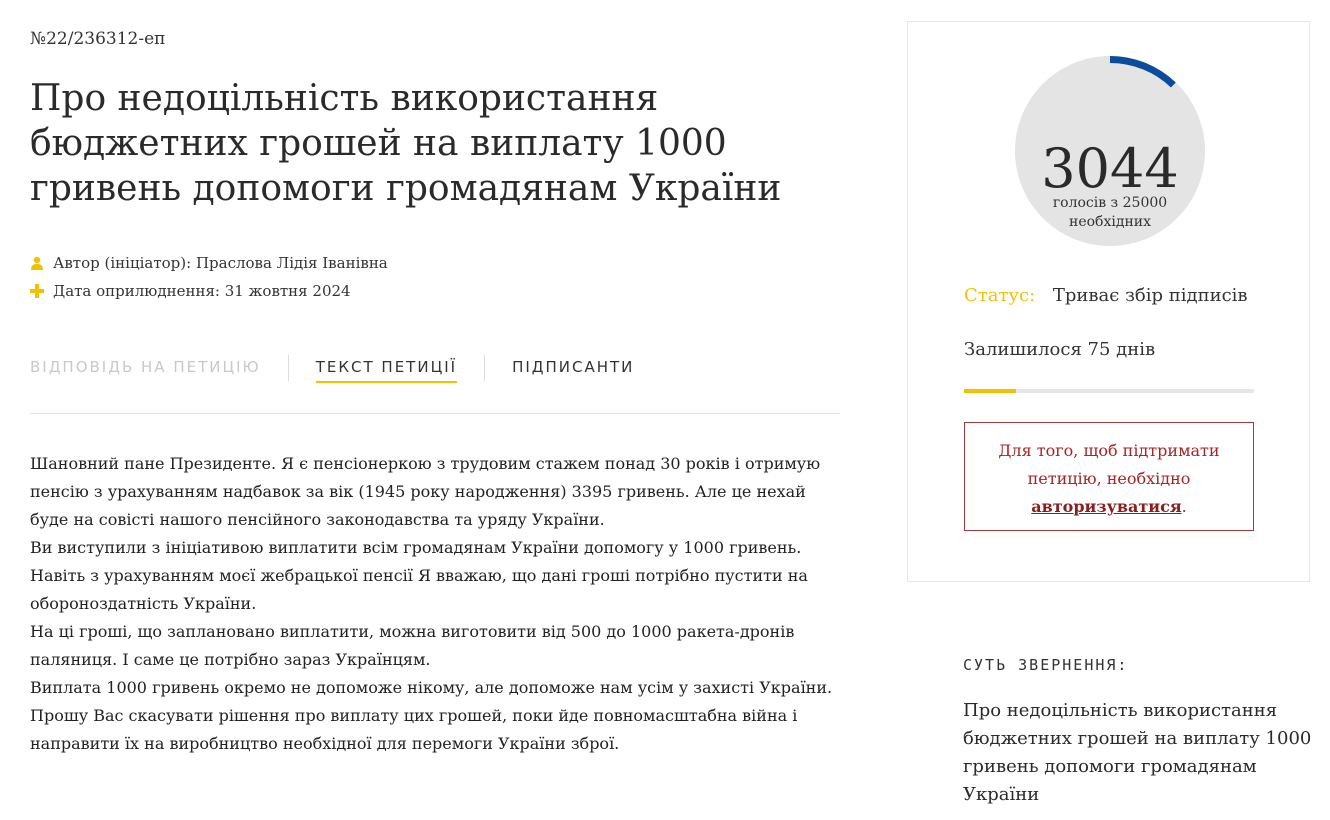 This screenshot has height=820, width=1330. Describe the element at coordinates (1110, 168) in the screenshot. I see `votes-count: 3044` at that location.